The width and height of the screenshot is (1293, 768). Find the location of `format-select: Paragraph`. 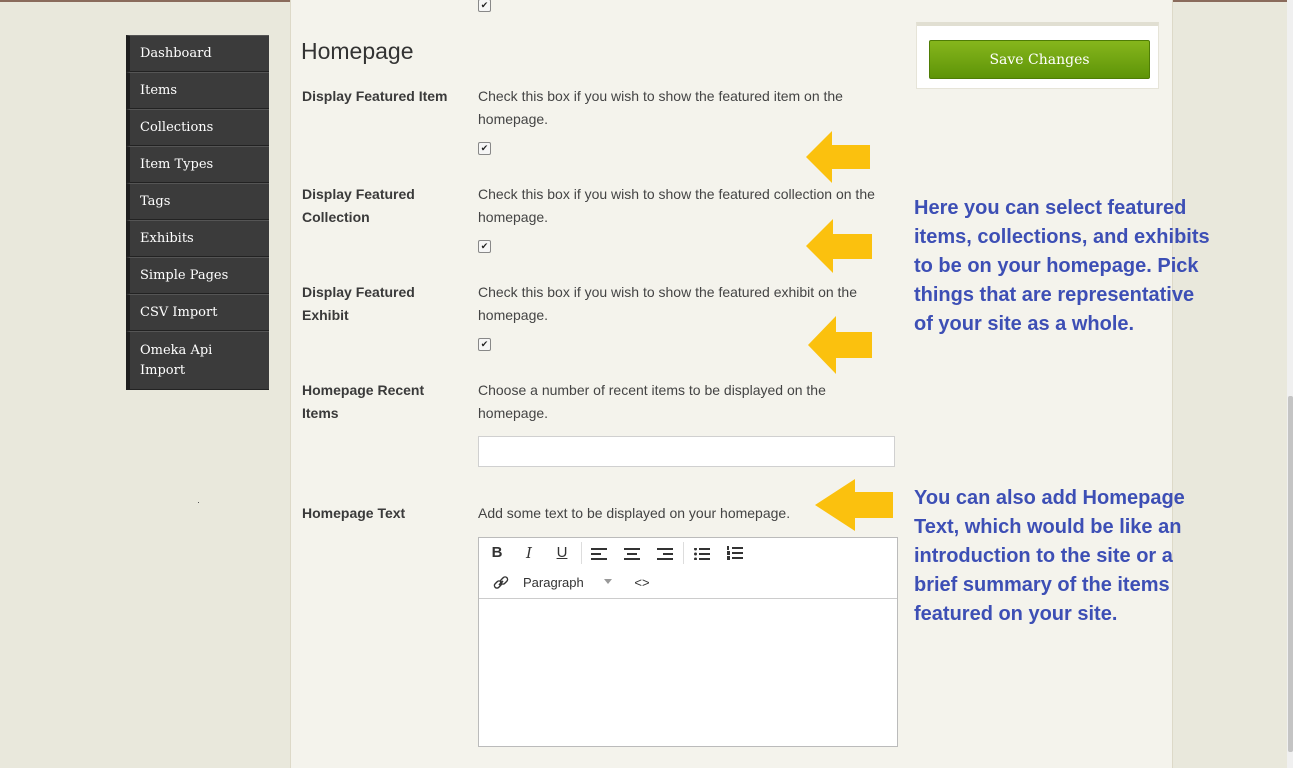

format-select: Paragraph is located at coordinates (553, 582).